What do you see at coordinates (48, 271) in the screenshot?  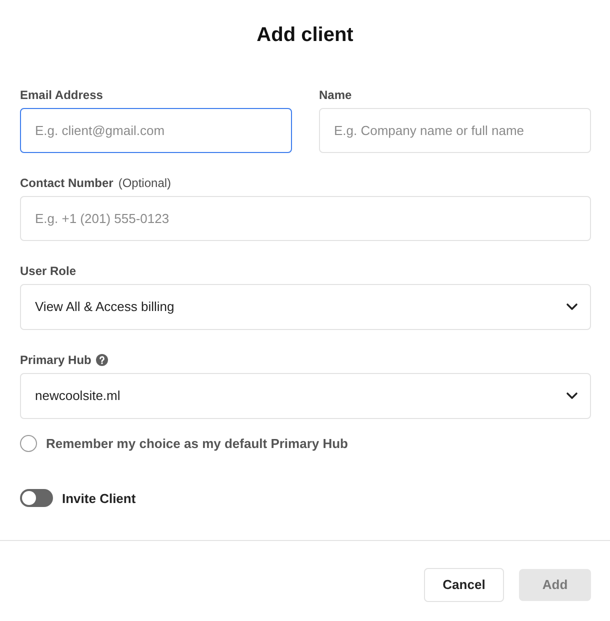 I see `field-label: User Role` at bounding box center [48, 271].